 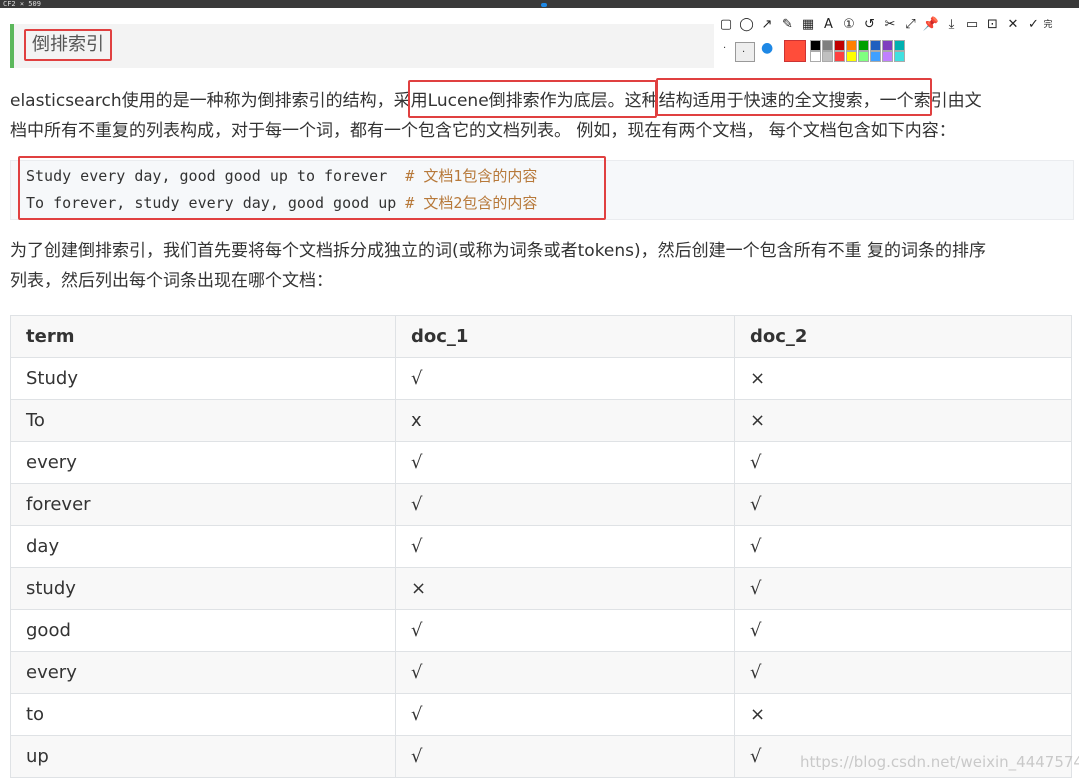 I want to click on term-cell: study, so click(x=203, y=588).